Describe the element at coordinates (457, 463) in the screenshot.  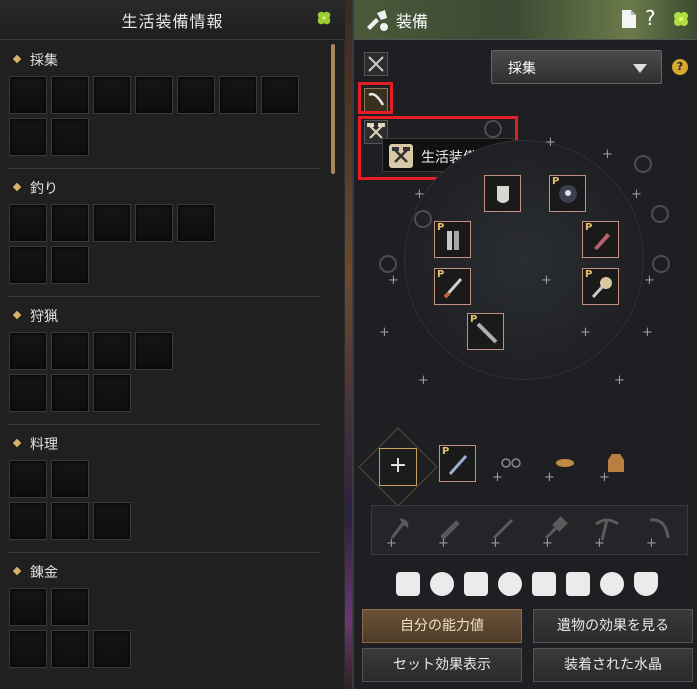
I see `lantern-slot: P` at that location.